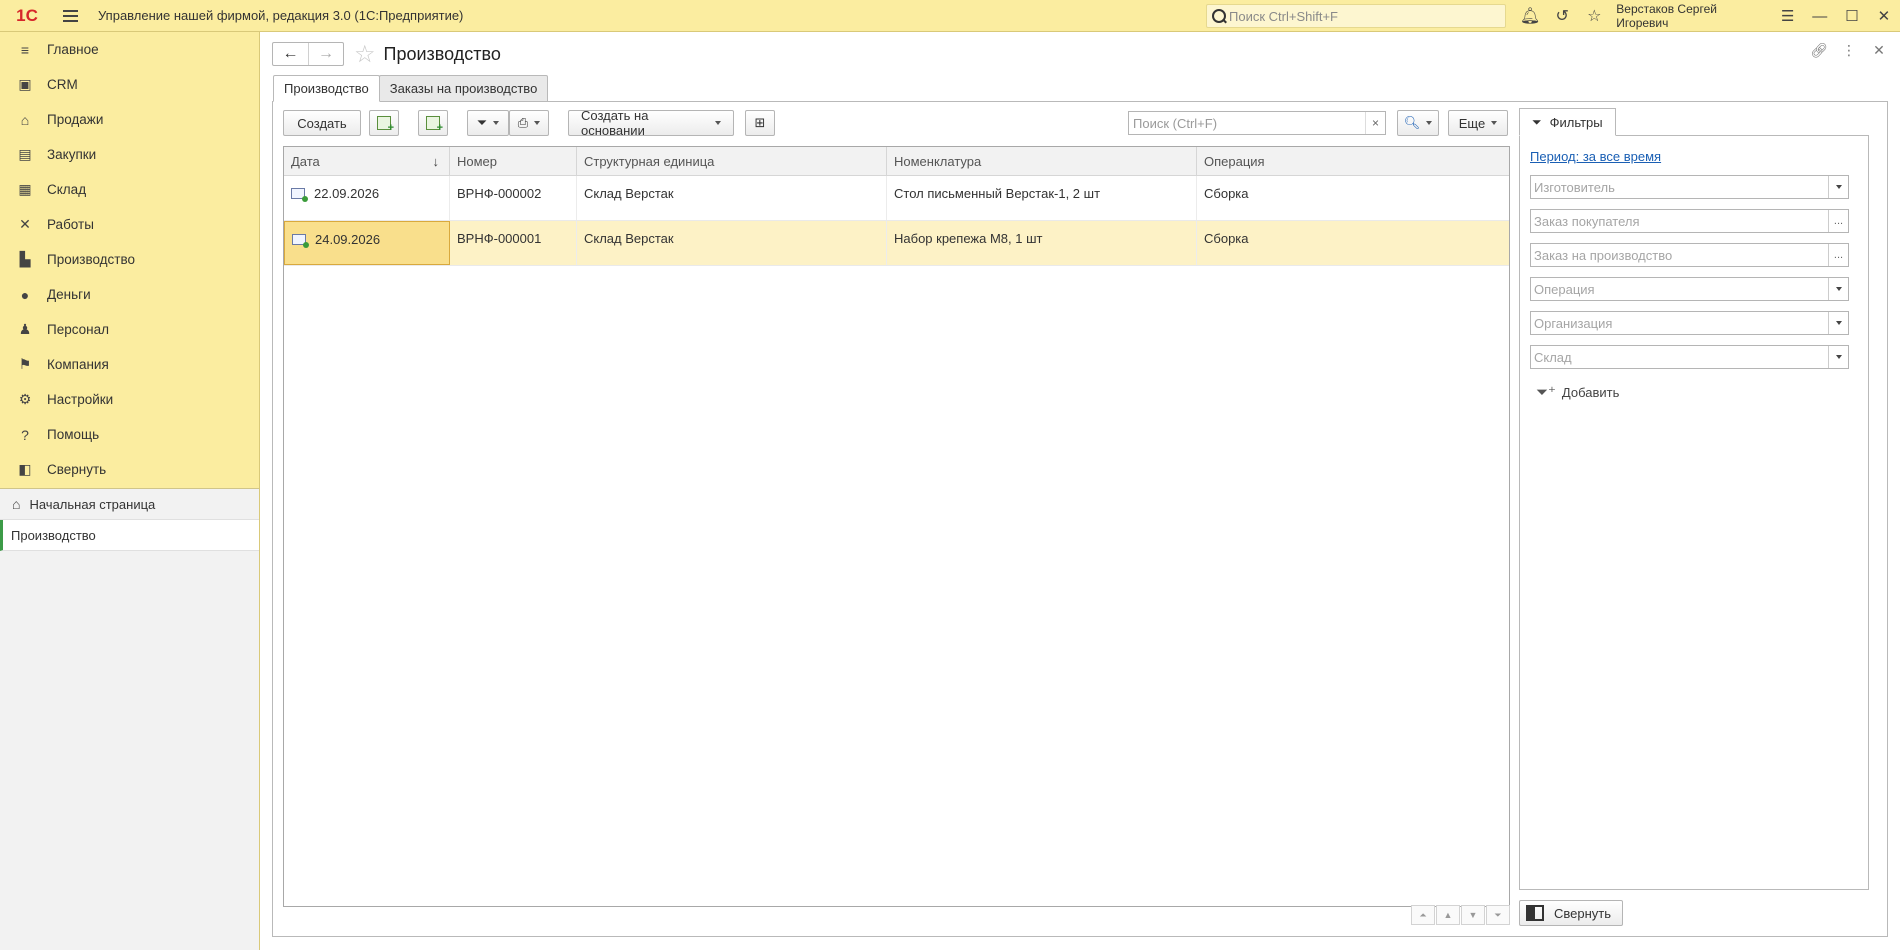 Image resolution: width=1900 pixels, height=950 pixels. I want to click on sidebar-item-sales: ⌂ Продажи, so click(129, 119).